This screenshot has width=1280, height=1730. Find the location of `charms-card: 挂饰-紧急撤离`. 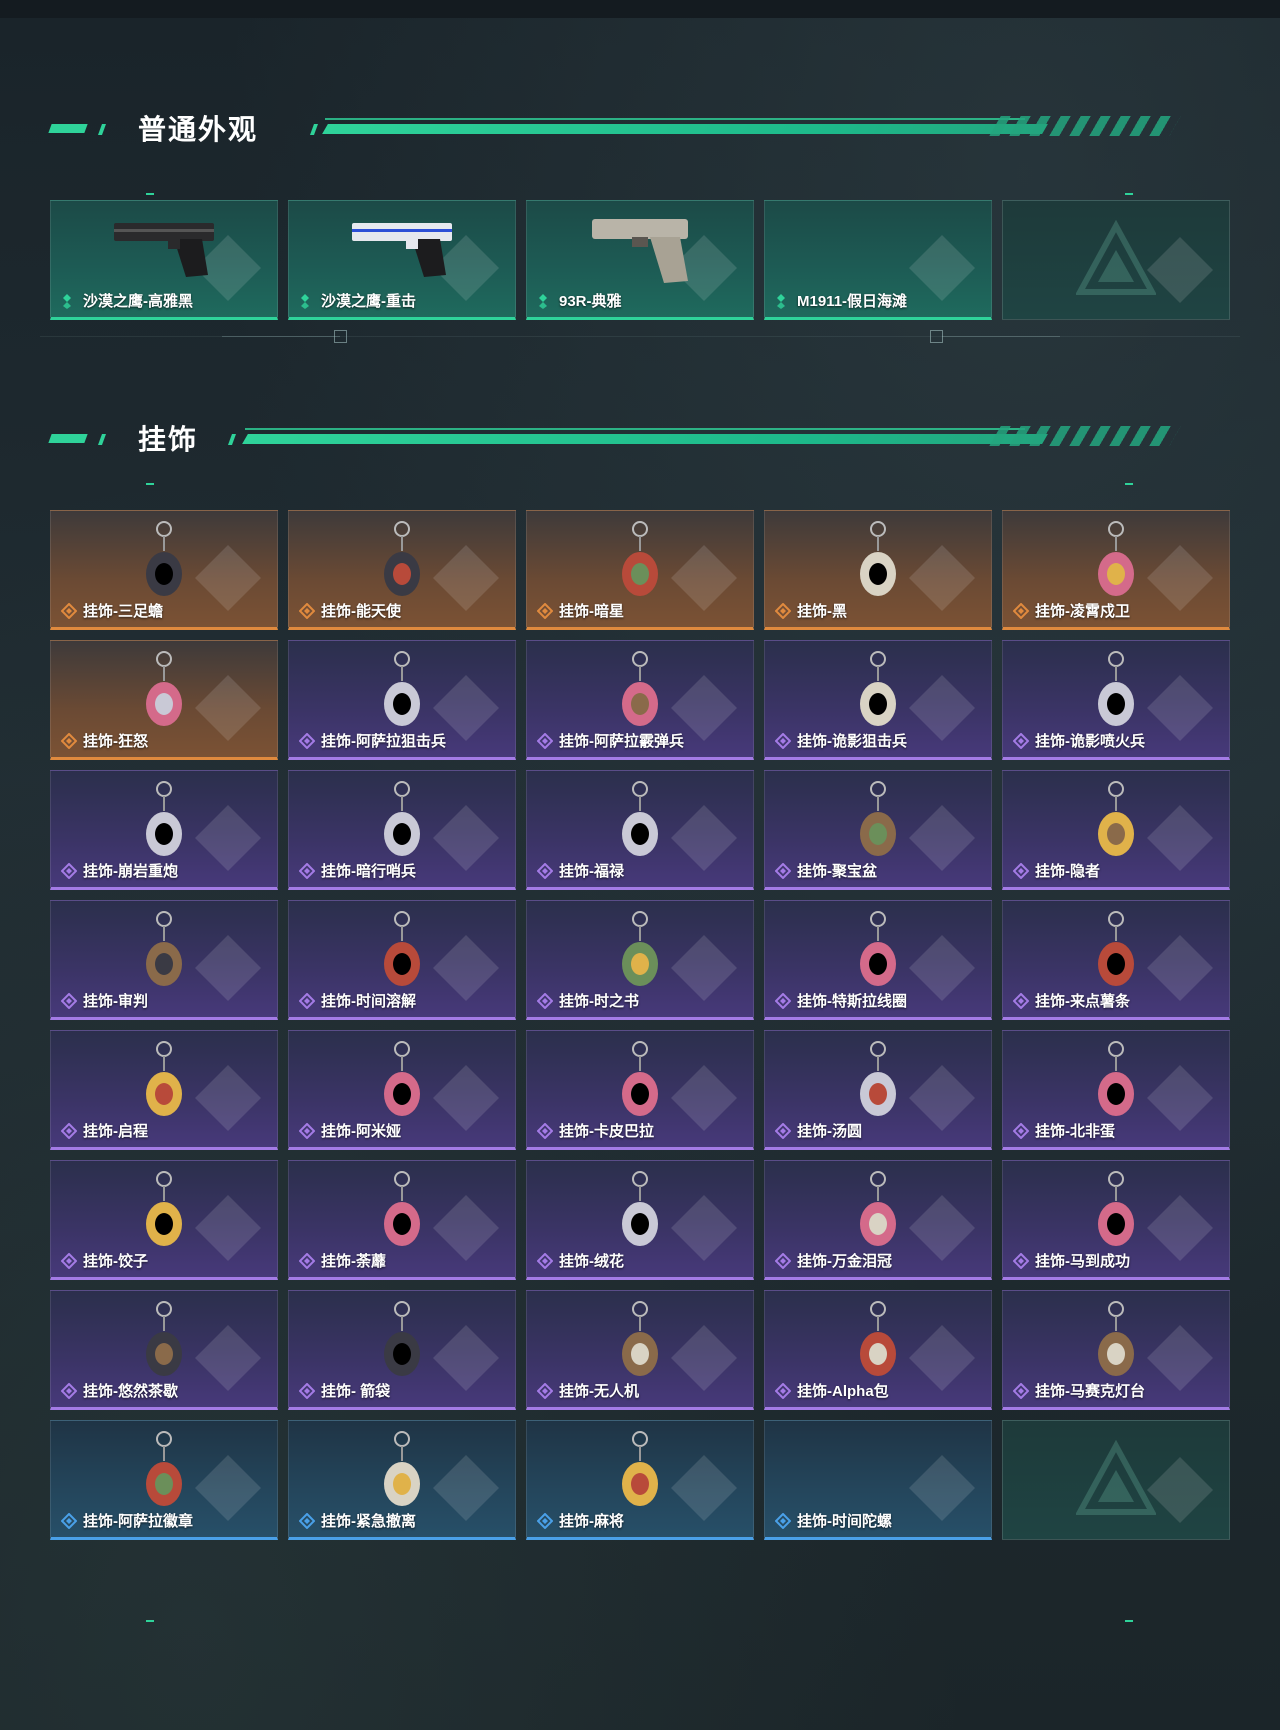

charms-card: 挂饰-紧急撤离 is located at coordinates (402, 1480).